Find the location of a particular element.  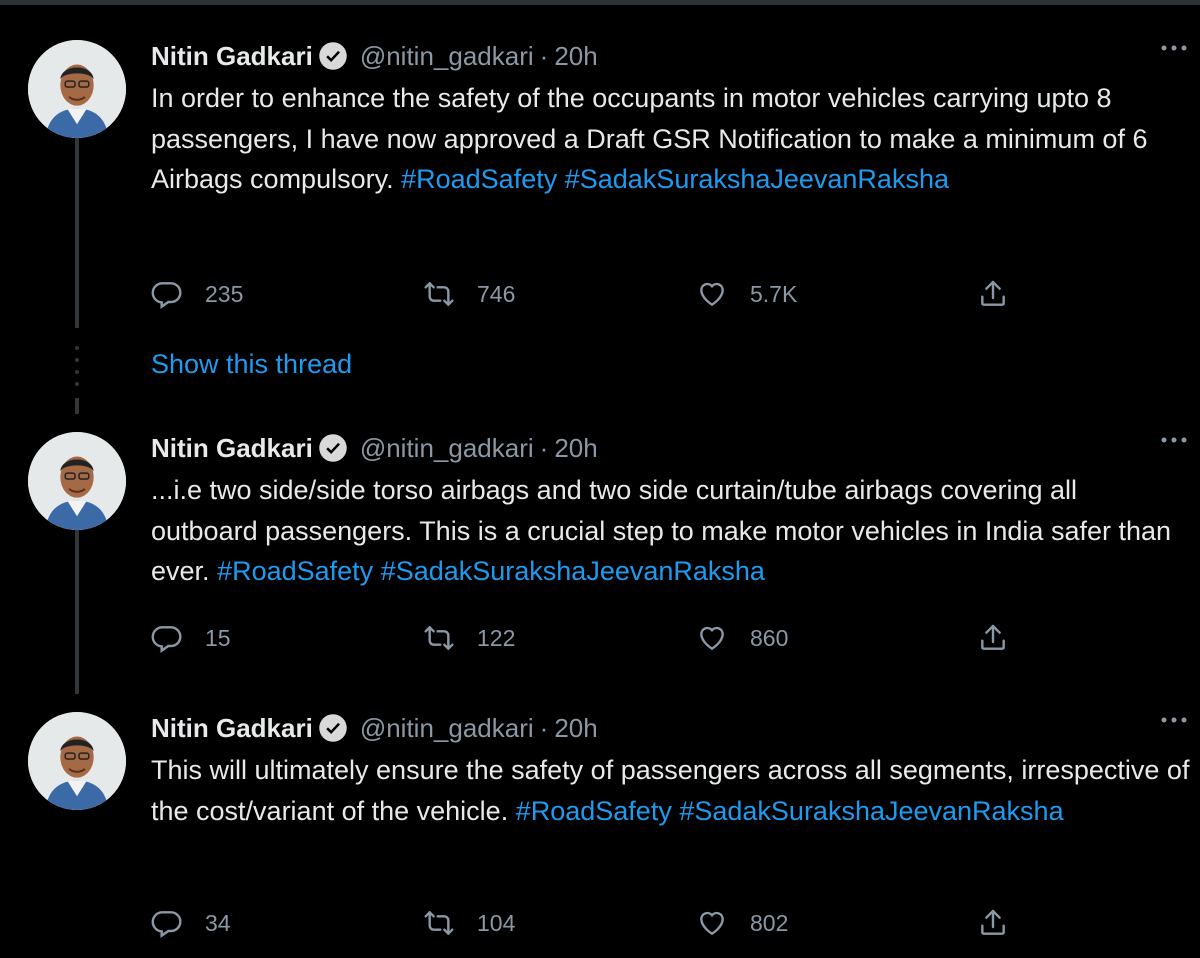

like-count: 802 is located at coordinates (769, 922).